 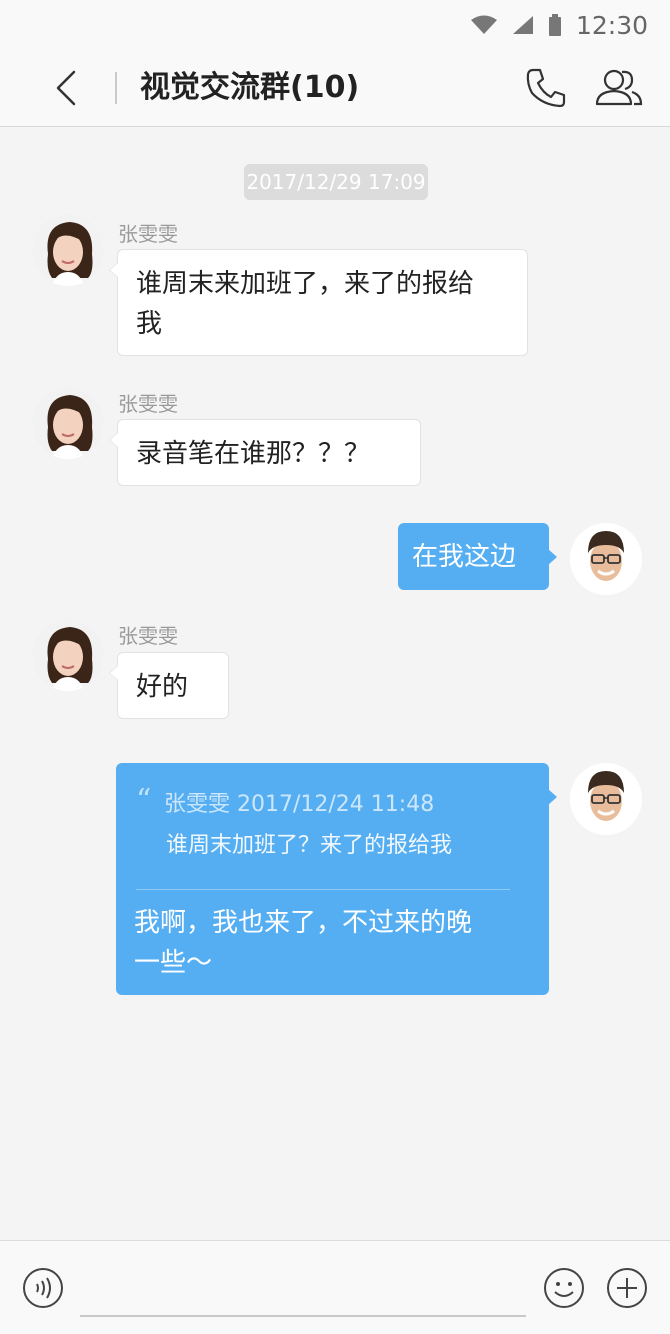 What do you see at coordinates (309, 845) in the screenshot?
I see `quoted-message-text: 谁周末加班了？来了的报给我` at bounding box center [309, 845].